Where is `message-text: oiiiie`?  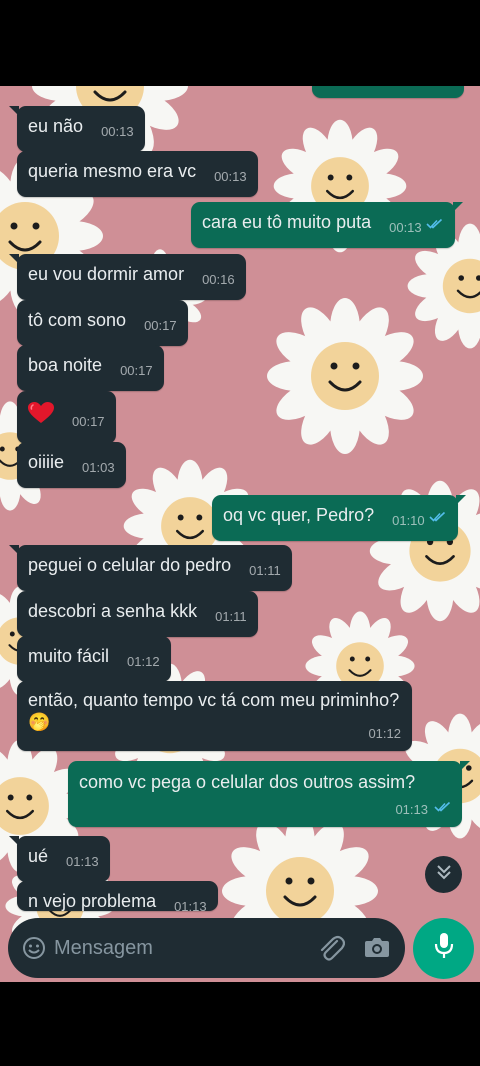
message-text: oiiiie is located at coordinates (46, 462).